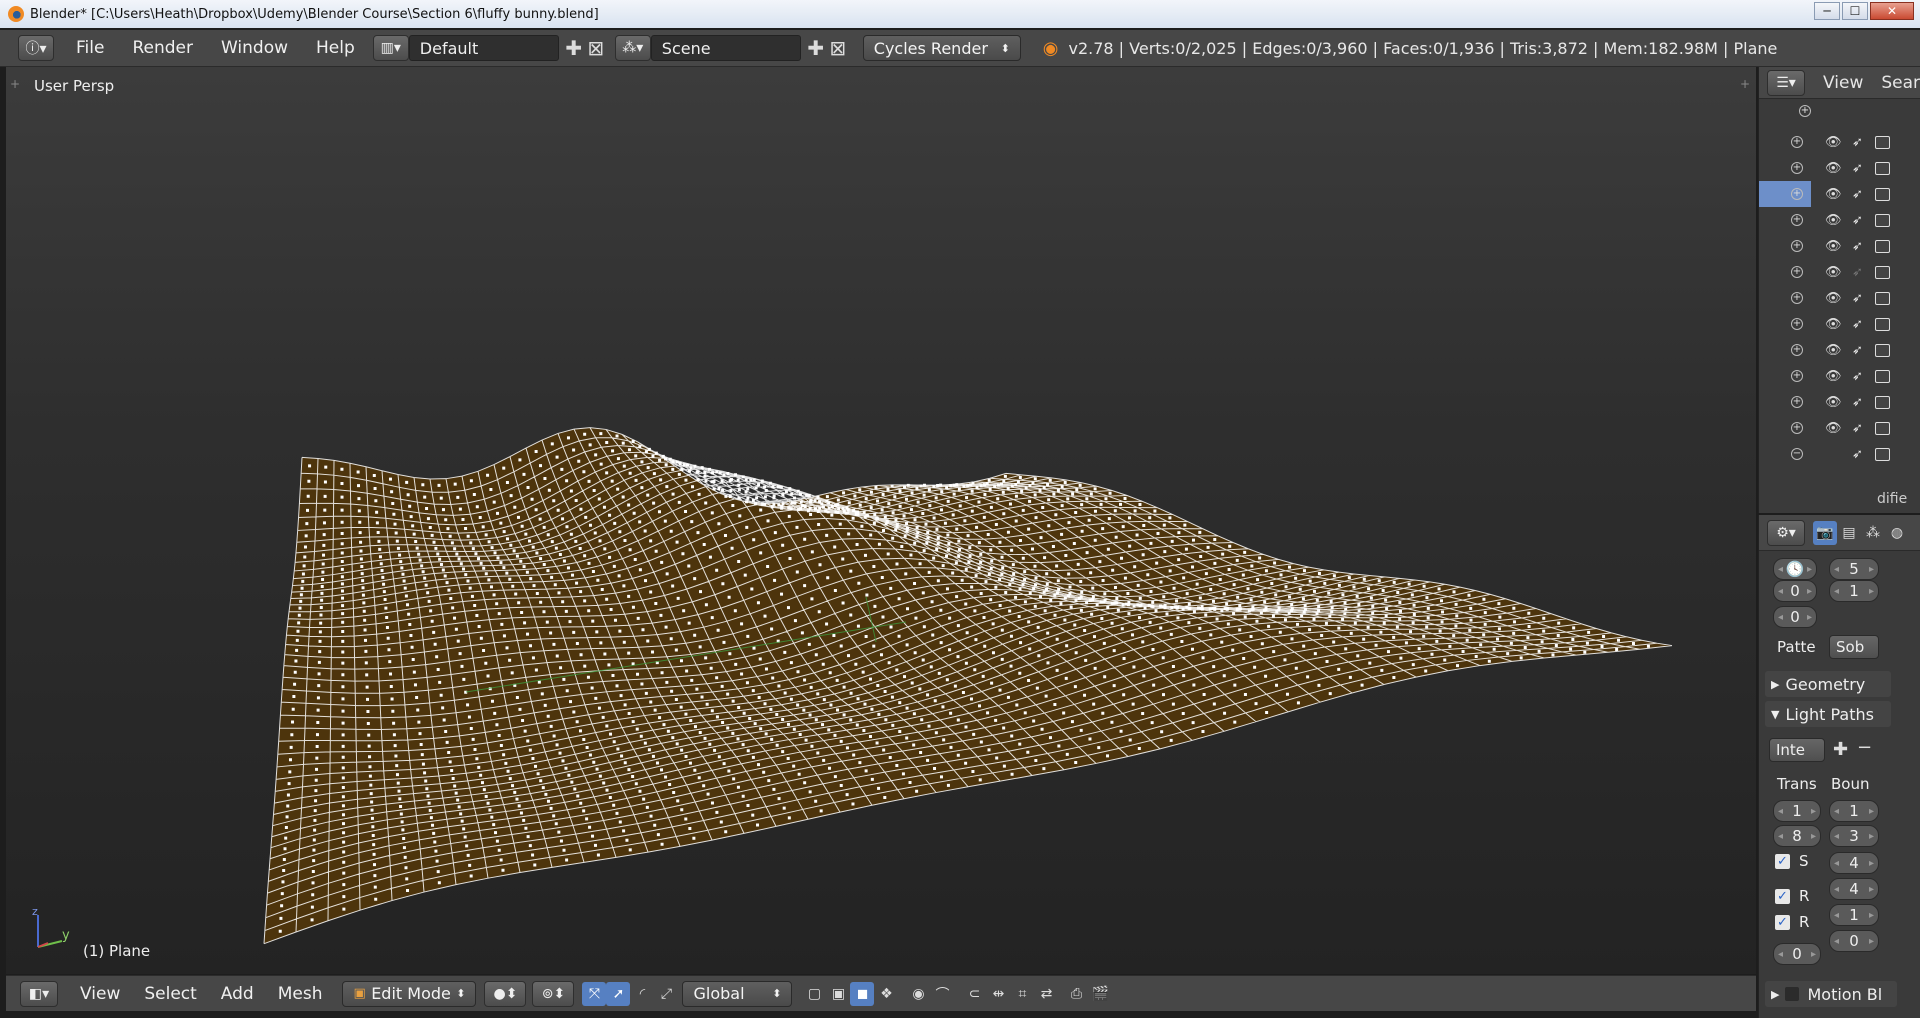 The image size is (1920, 1018). I want to click on volume-bounce-field: 0, so click(1854, 941).